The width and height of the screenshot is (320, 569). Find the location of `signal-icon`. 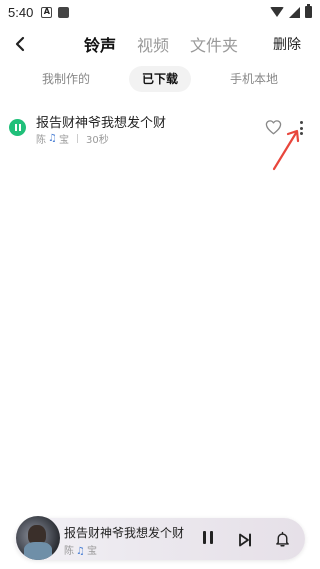

signal-icon is located at coordinates (294, 12).